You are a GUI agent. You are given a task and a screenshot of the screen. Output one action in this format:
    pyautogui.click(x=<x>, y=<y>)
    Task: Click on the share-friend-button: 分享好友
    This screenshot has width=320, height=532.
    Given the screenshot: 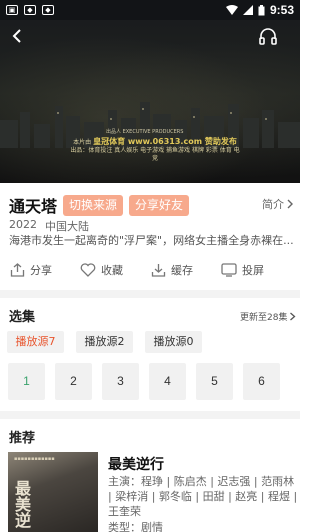 What is the action you would take?
    pyautogui.click(x=159, y=205)
    